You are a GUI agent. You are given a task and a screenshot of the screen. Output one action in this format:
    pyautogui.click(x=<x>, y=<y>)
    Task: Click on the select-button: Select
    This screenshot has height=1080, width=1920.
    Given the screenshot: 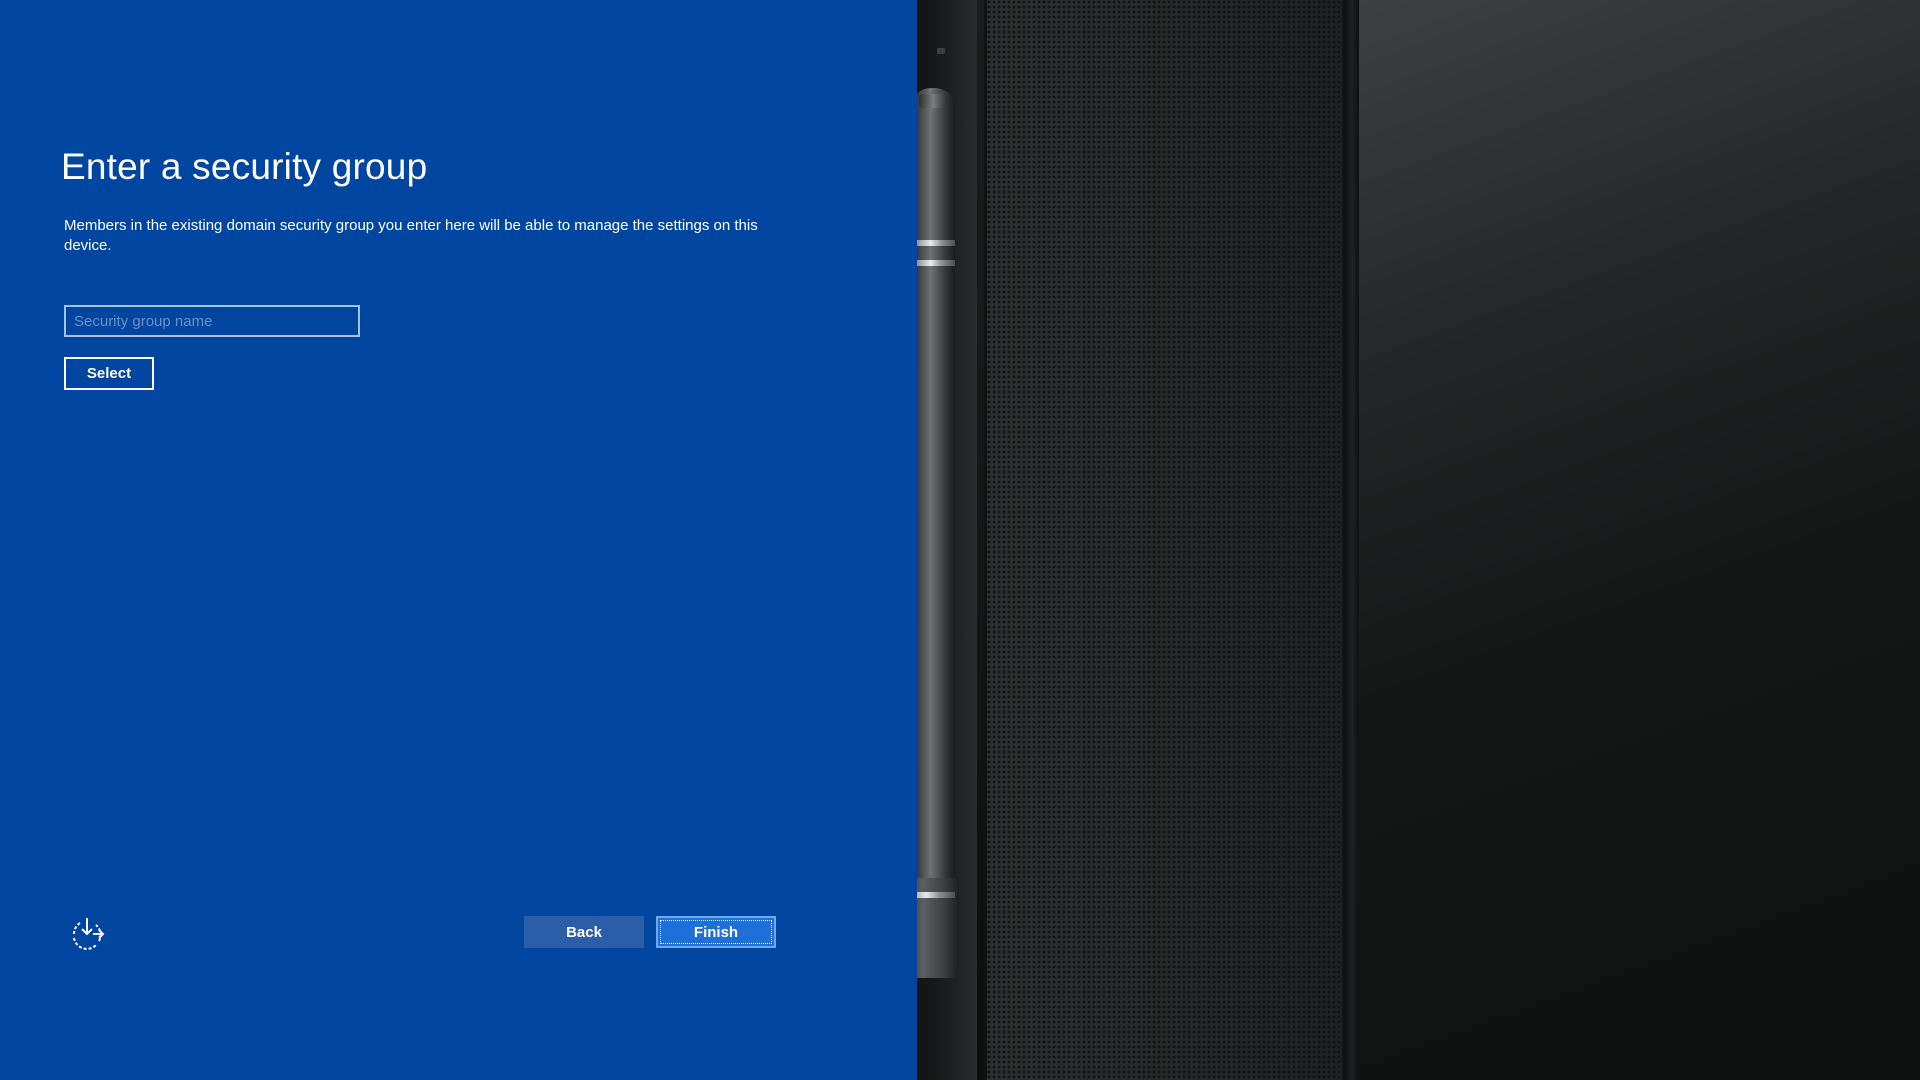 What is the action you would take?
    pyautogui.click(x=109, y=373)
    